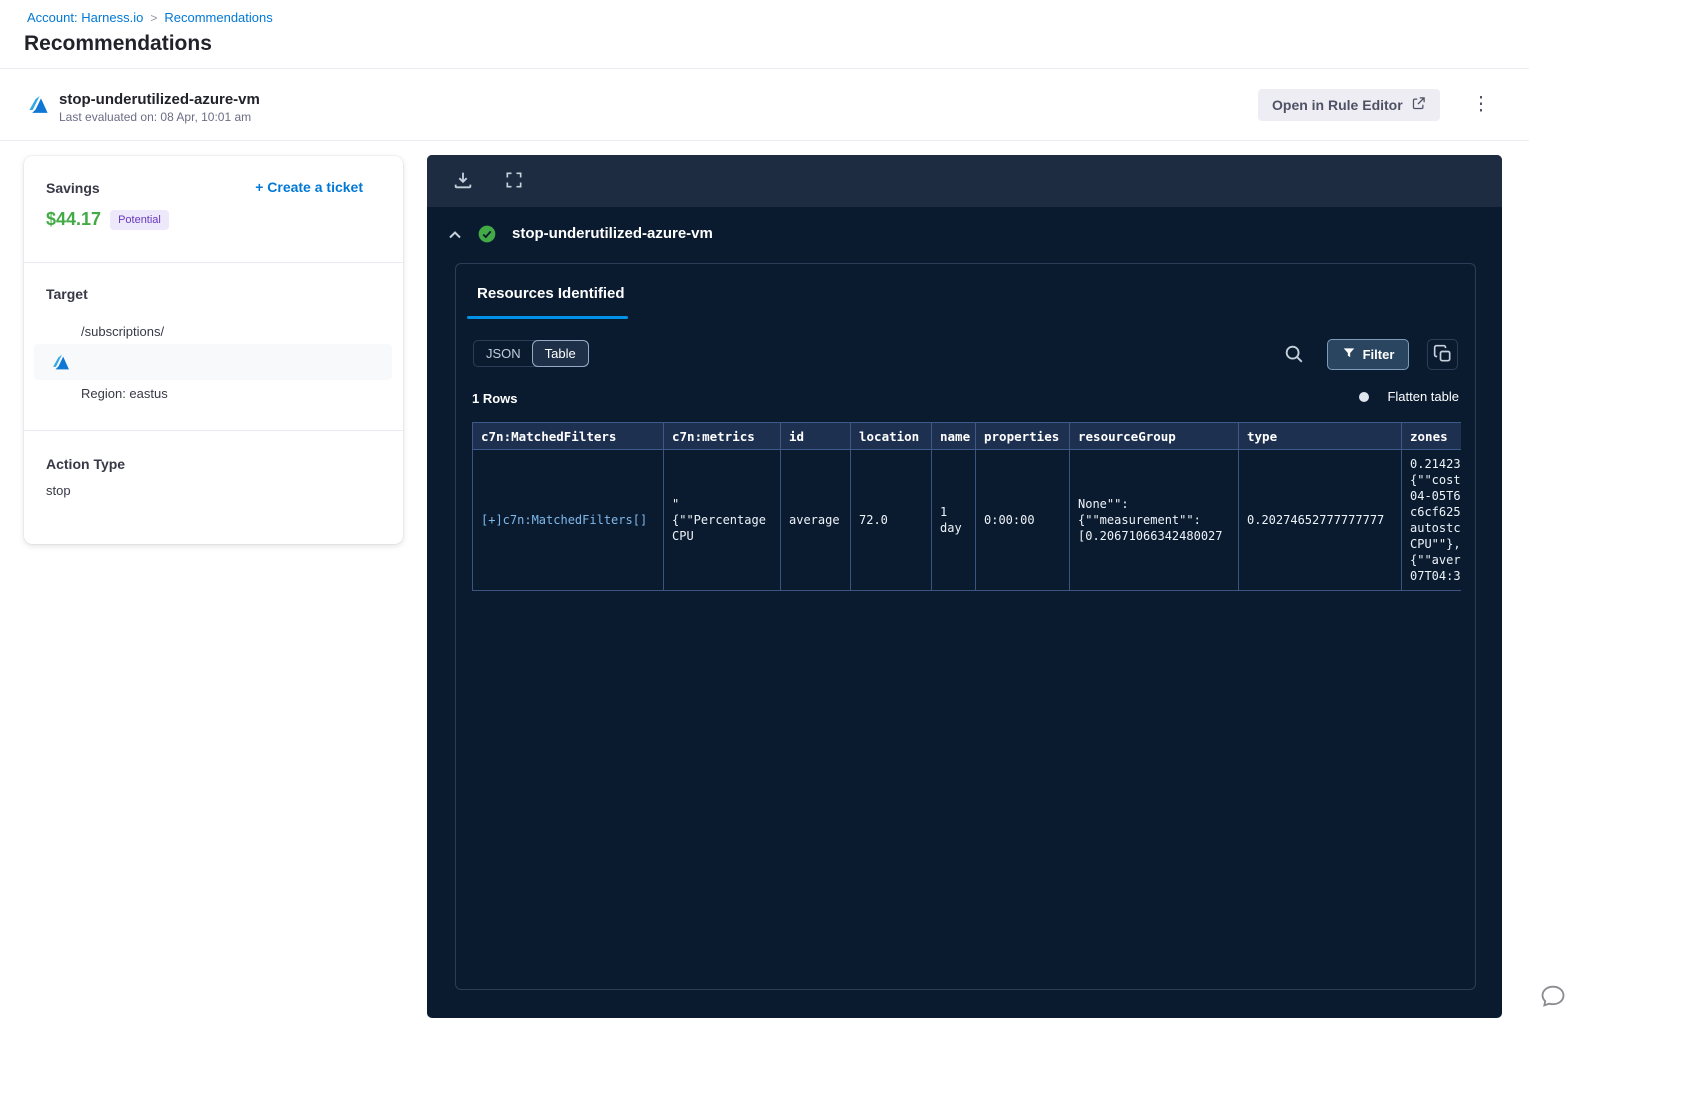  Describe the element at coordinates (551, 293) in the screenshot. I see `tab-resources-identified: Resources Identified` at that location.